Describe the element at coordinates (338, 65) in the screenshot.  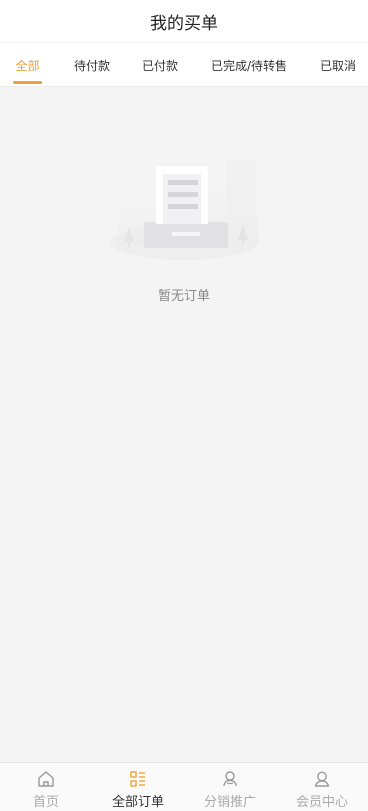
I see `tab-cancelled: 已取消` at that location.